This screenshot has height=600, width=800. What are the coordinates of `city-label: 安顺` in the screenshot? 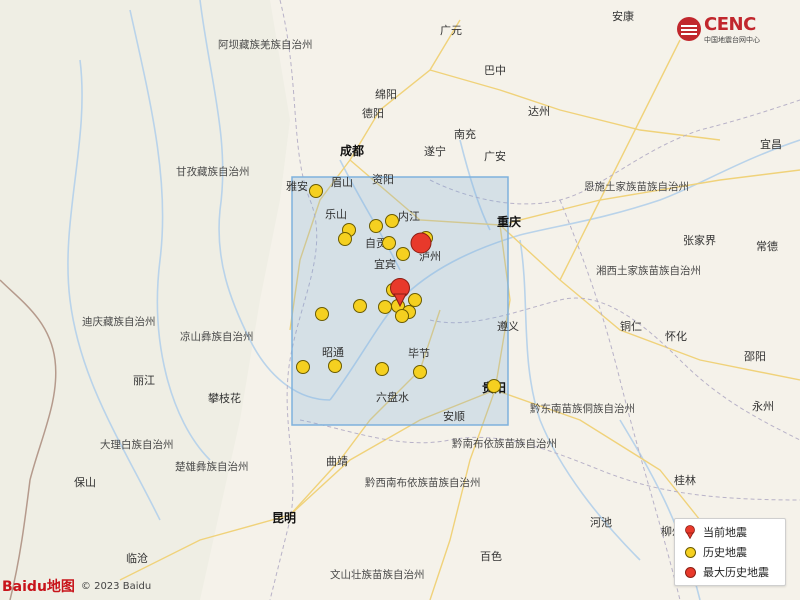 It's located at (454, 416).